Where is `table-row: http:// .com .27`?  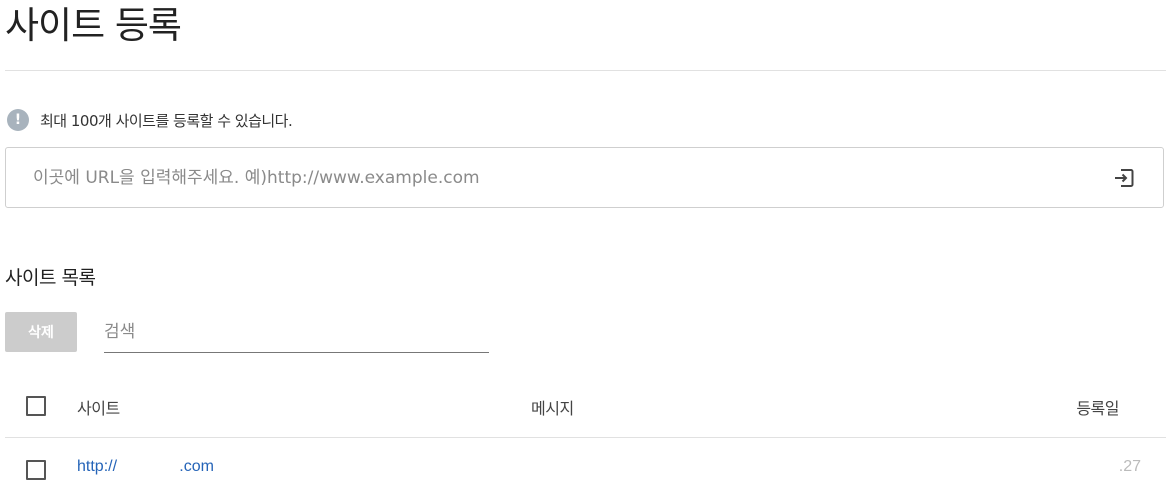
table-row: http:// .com .27 is located at coordinates (585, 467).